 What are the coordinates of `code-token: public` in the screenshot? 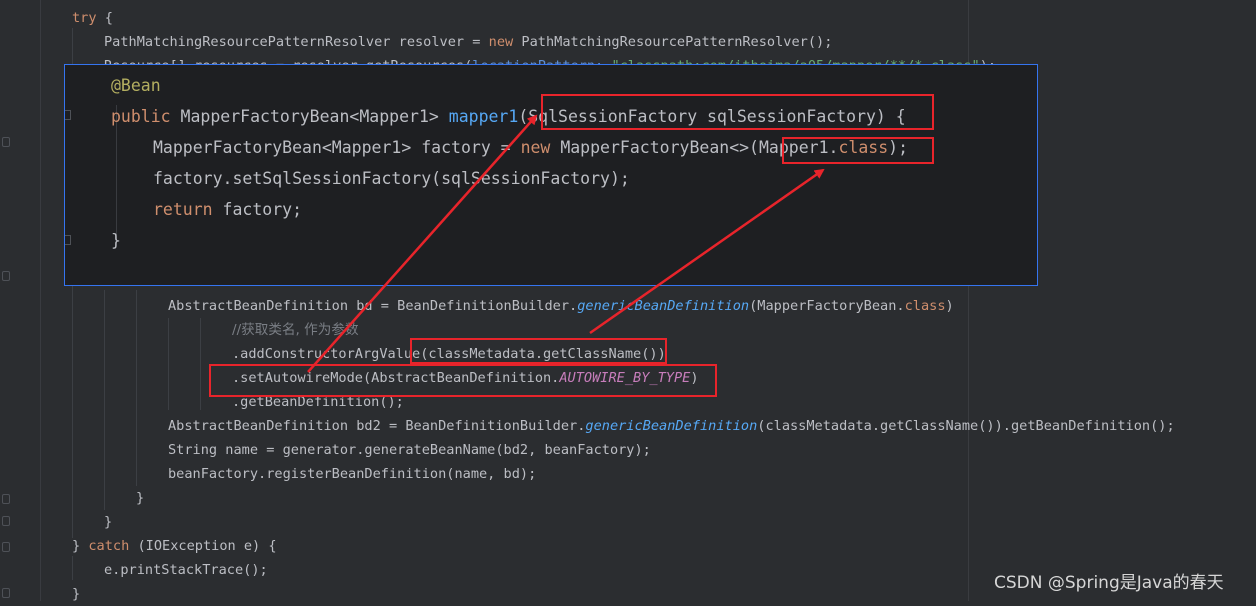 It's located at (146, 116).